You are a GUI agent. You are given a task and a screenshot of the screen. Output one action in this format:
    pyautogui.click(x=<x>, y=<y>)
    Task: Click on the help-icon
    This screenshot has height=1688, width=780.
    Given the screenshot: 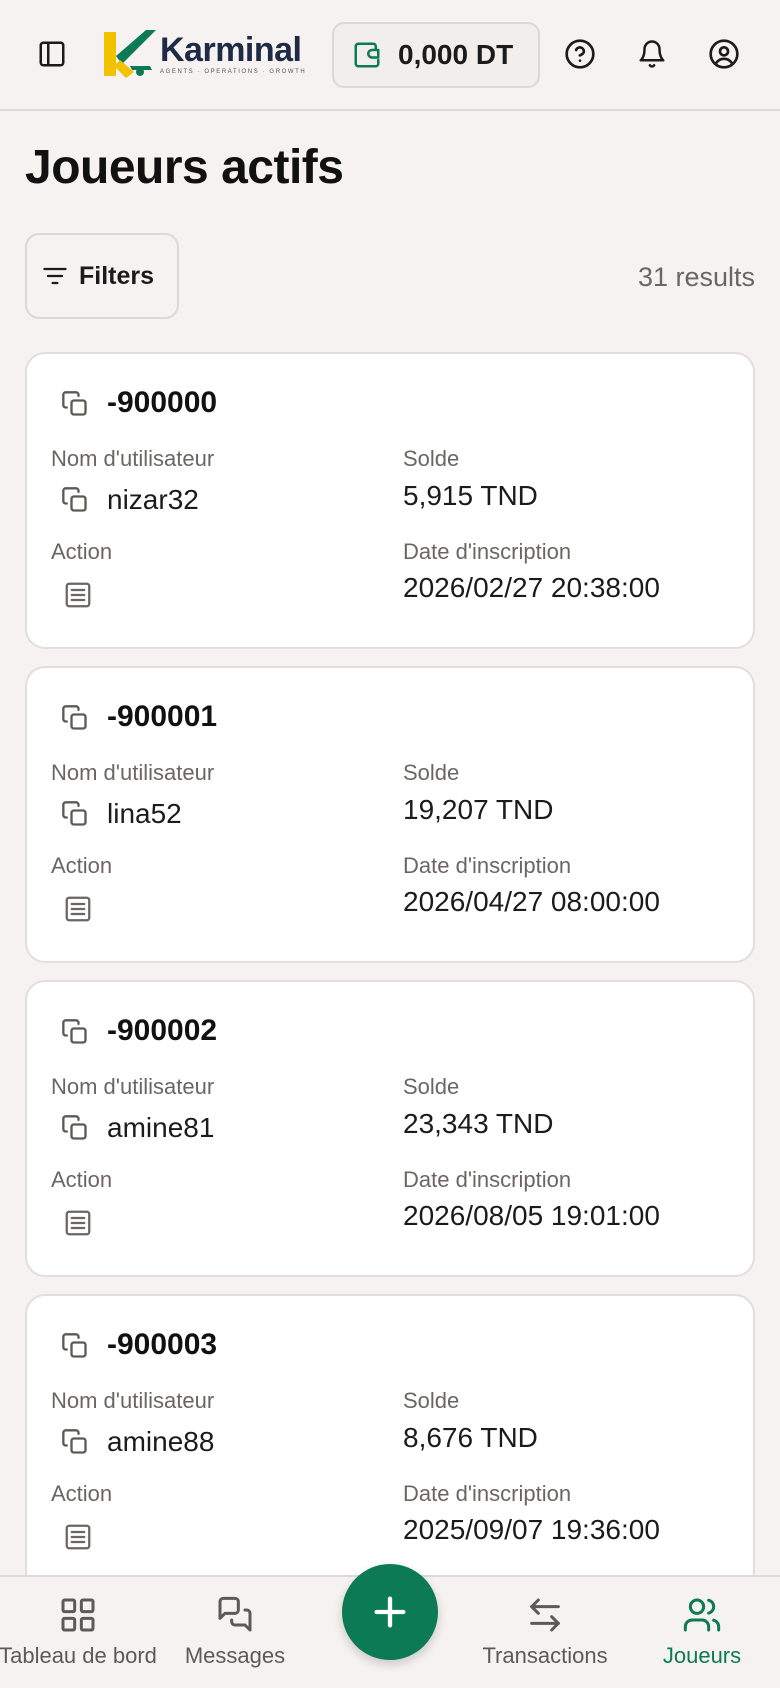 What is the action you would take?
    pyautogui.click(x=580, y=54)
    